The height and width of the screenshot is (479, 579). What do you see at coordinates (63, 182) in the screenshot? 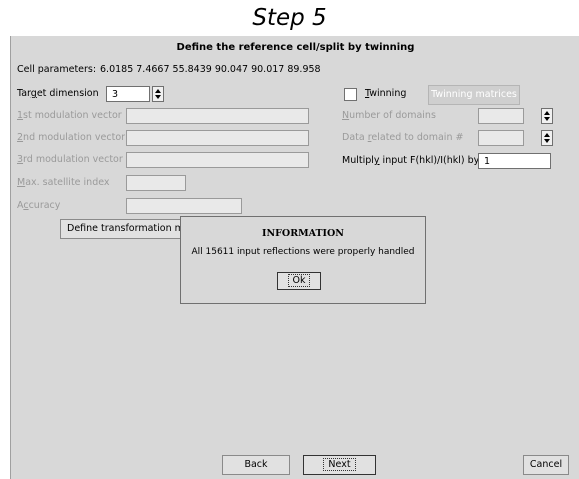
I see `max-satellite-label: Max. satellite index` at bounding box center [63, 182].